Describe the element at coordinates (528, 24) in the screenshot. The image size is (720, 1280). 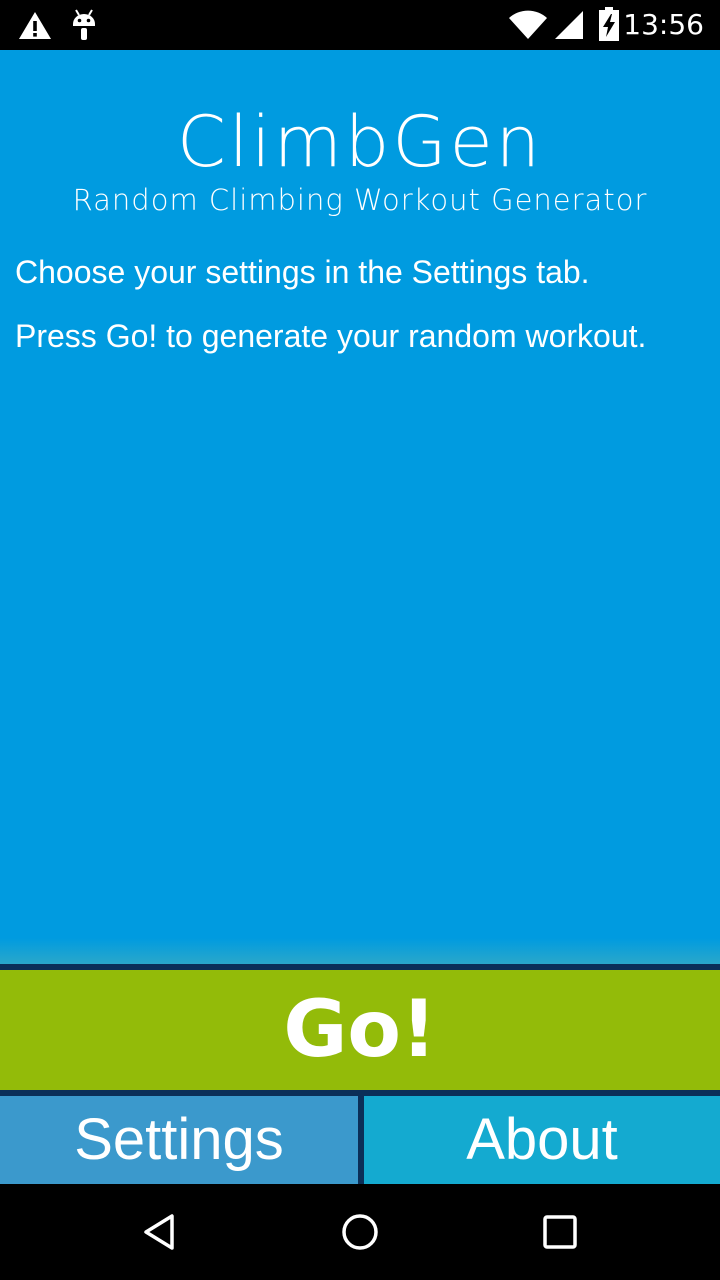
I see `wifi-icon` at that location.